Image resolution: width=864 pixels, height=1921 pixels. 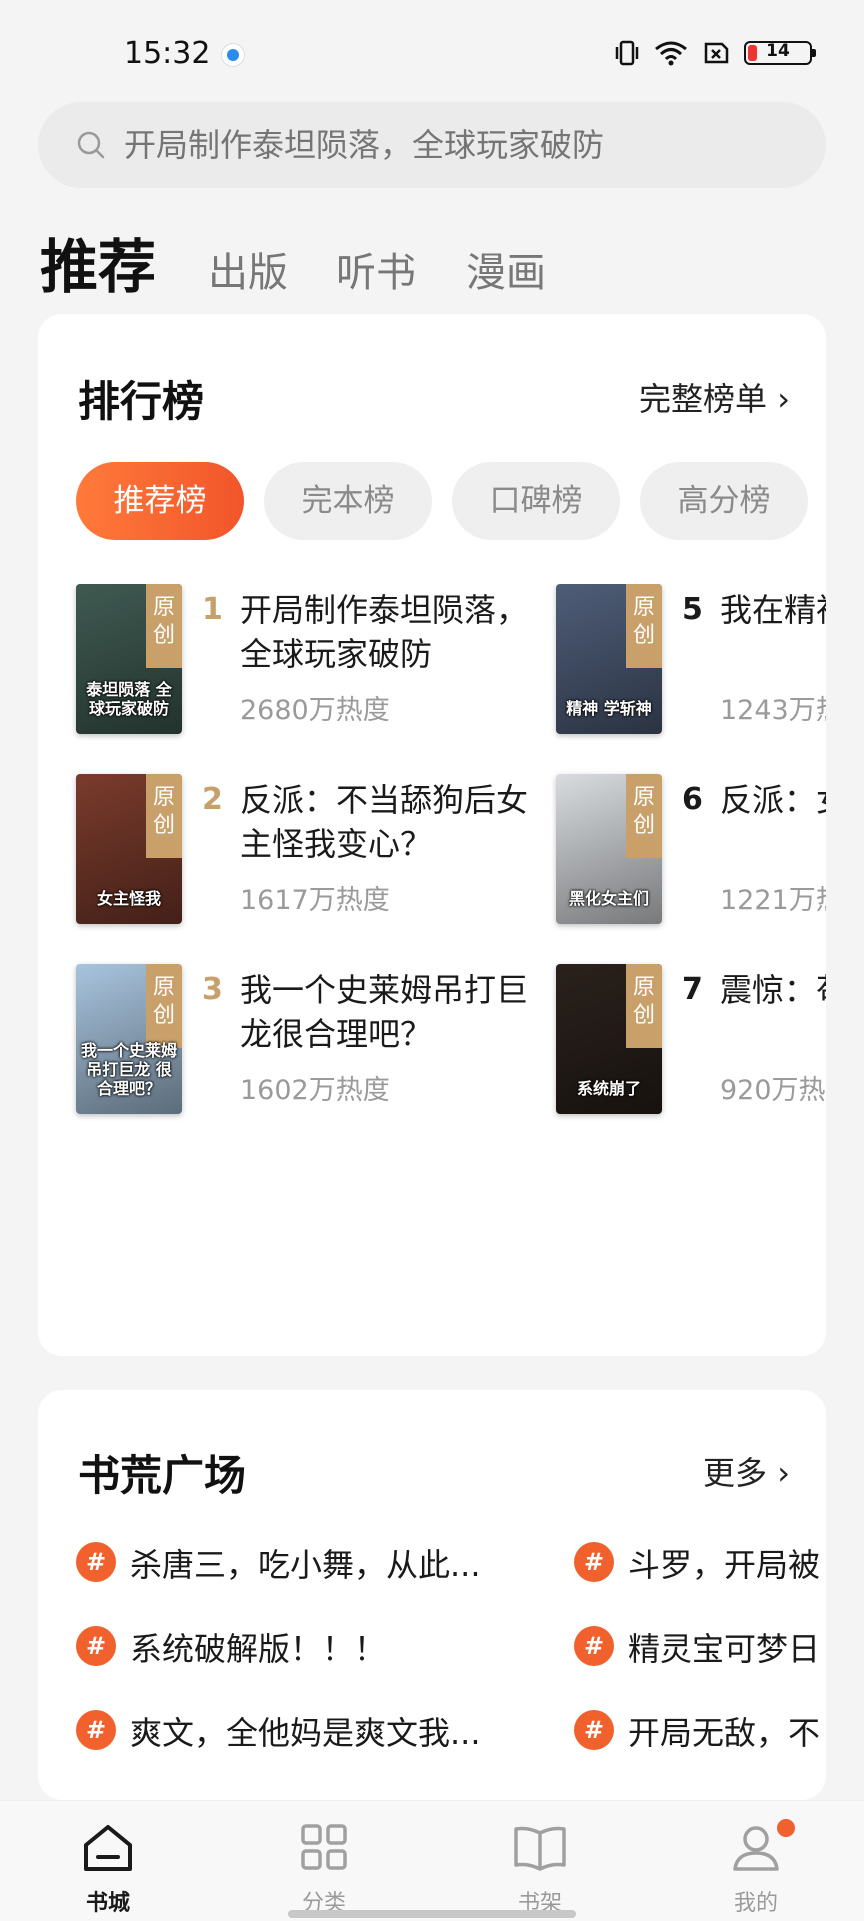 I want to click on tab-recommend: 推荐, so click(x=98, y=262).